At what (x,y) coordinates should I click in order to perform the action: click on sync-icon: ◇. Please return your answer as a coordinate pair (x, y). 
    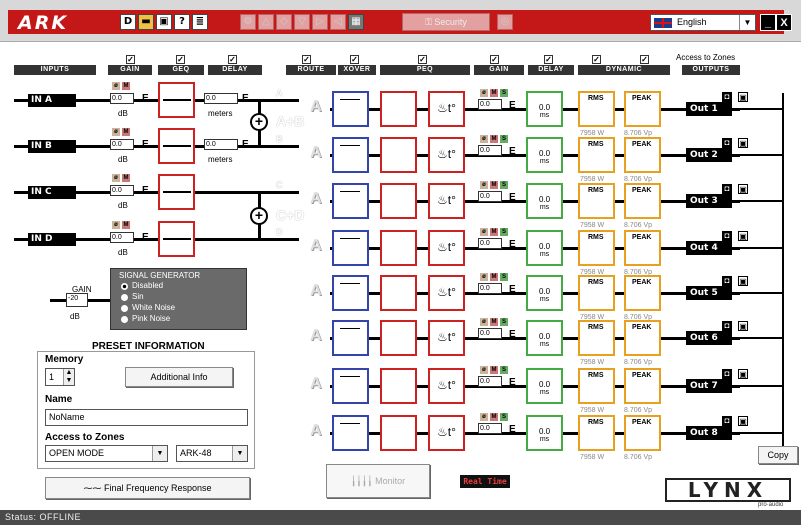
    Looking at the image, I should click on (284, 22).